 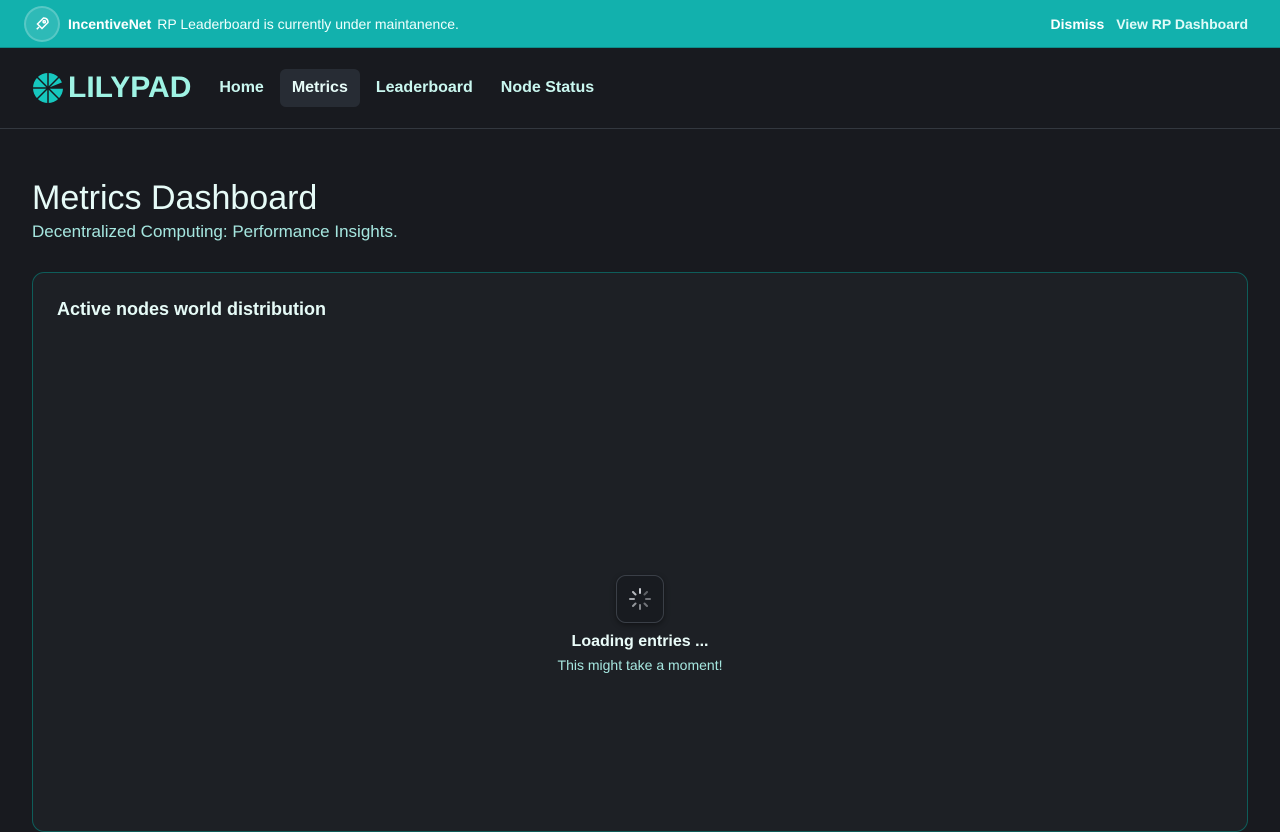 I want to click on rocket-icon, so click(x=42, y=23).